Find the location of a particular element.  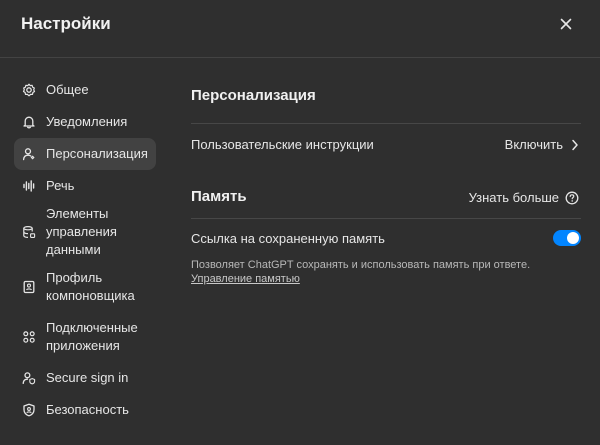

memory-section-title: Память is located at coordinates (219, 196).